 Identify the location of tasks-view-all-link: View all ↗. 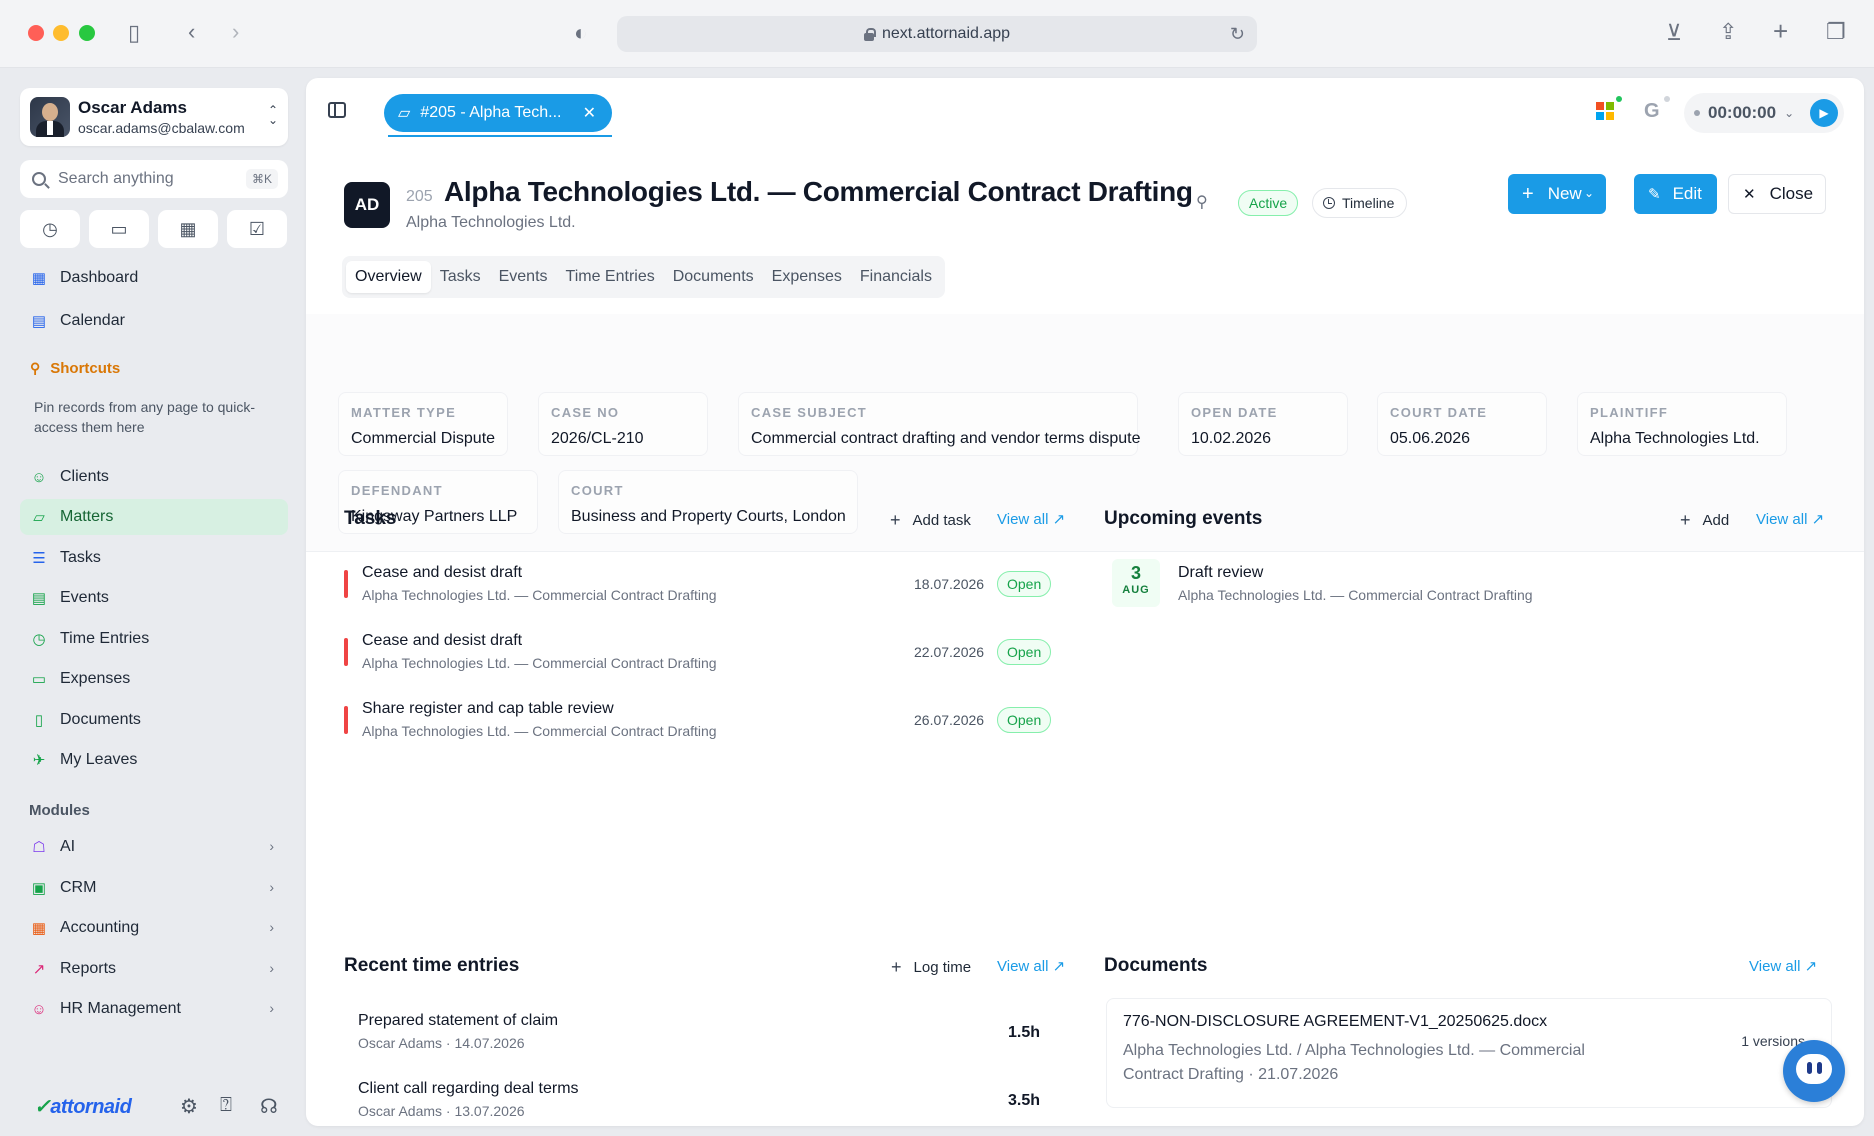
(1031, 519).